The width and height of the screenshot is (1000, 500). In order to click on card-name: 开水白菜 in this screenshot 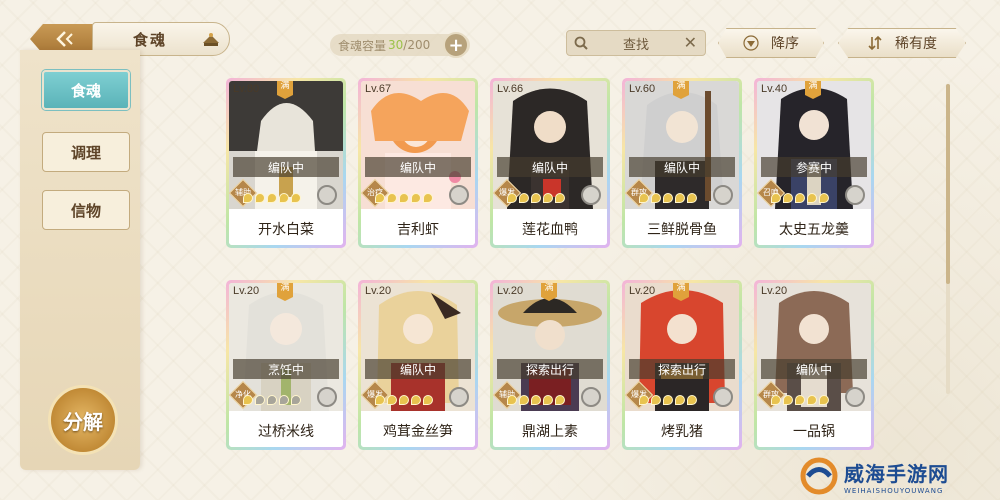, I will do `click(286, 229)`.